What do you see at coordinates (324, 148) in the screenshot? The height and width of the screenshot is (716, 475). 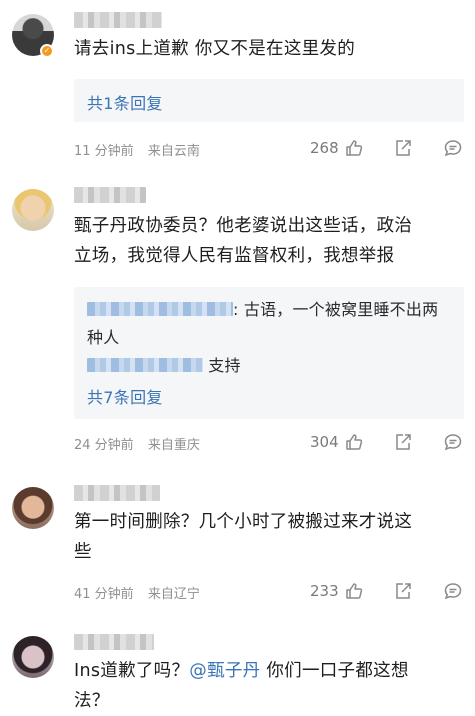 I see `like-count: 268` at bounding box center [324, 148].